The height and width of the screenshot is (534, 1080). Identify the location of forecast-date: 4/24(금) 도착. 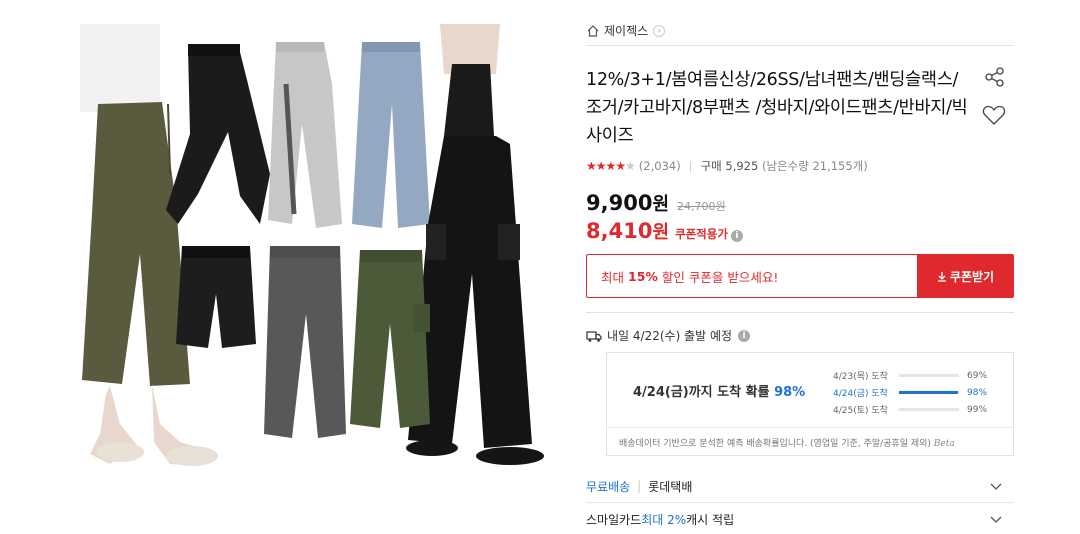
(860, 394).